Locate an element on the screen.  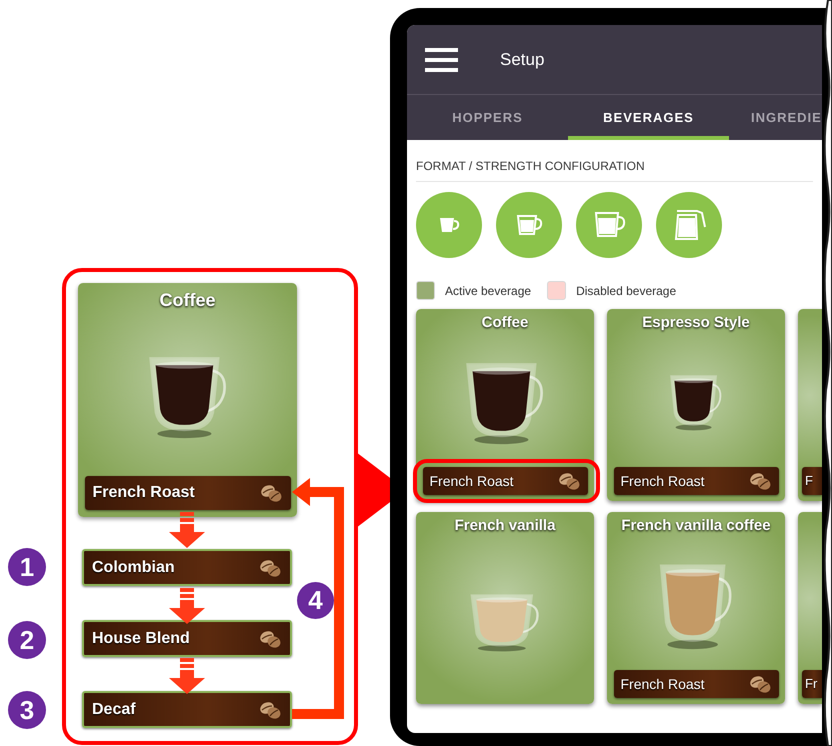
tab: HOPPERS is located at coordinates (487, 117).